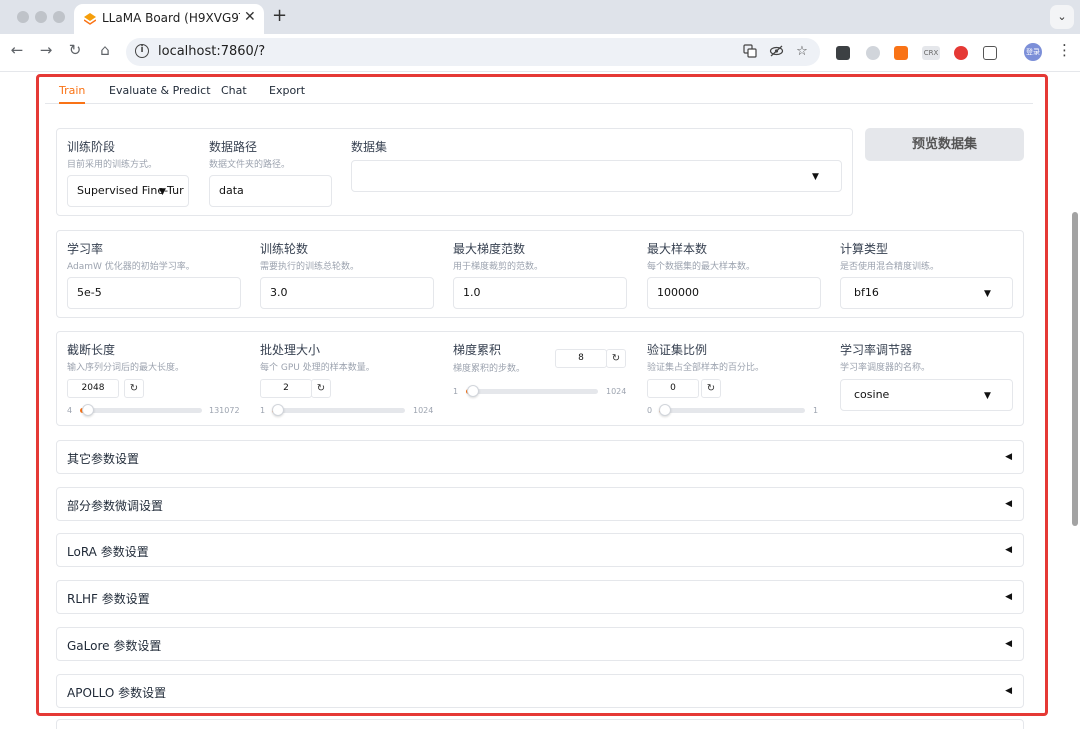  Describe the element at coordinates (59, 17) in the screenshot. I see `window-zoom-control` at that location.